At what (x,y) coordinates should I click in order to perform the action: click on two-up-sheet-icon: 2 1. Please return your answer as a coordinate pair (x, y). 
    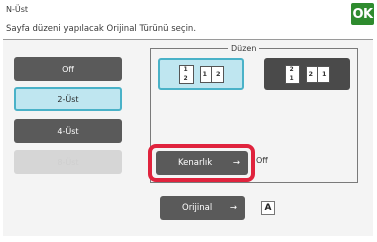
    Looking at the image, I should click on (317, 74).